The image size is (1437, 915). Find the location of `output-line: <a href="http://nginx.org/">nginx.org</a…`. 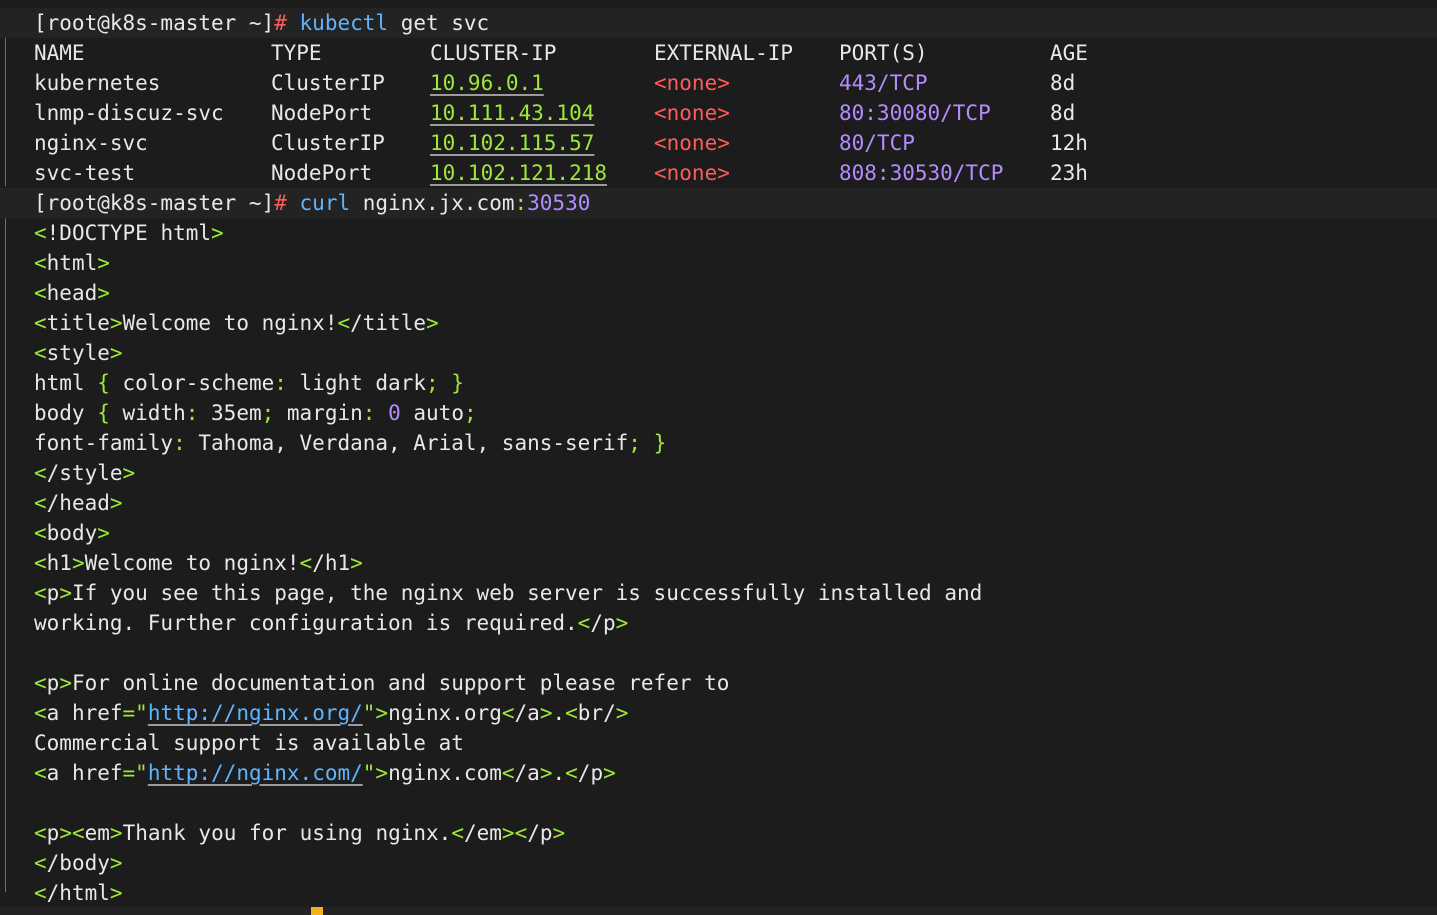

output-line: <a href="http://nginx.org/">nginx.org</a… is located at coordinates (331, 713).